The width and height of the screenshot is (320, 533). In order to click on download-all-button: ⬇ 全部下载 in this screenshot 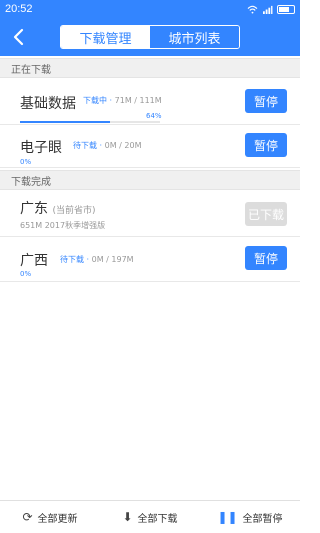, I will do `click(150, 517)`.